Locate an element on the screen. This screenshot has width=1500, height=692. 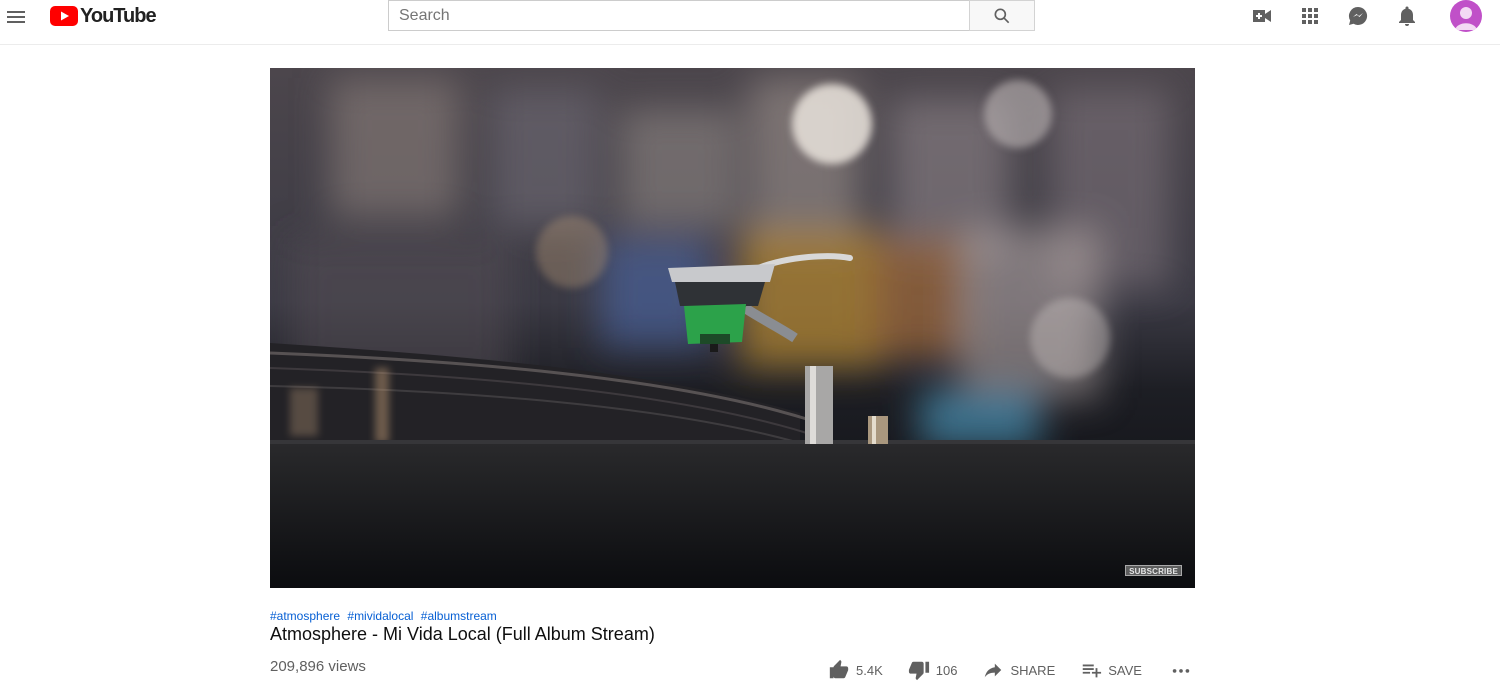
more-horiz-icon is located at coordinates (1181, 671).